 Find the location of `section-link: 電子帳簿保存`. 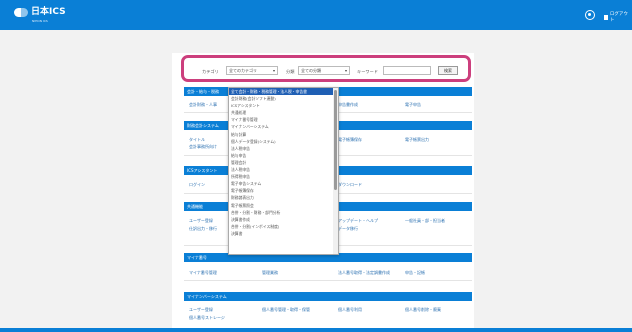

section-link: 電子帳簿保存 is located at coordinates (350, 140).